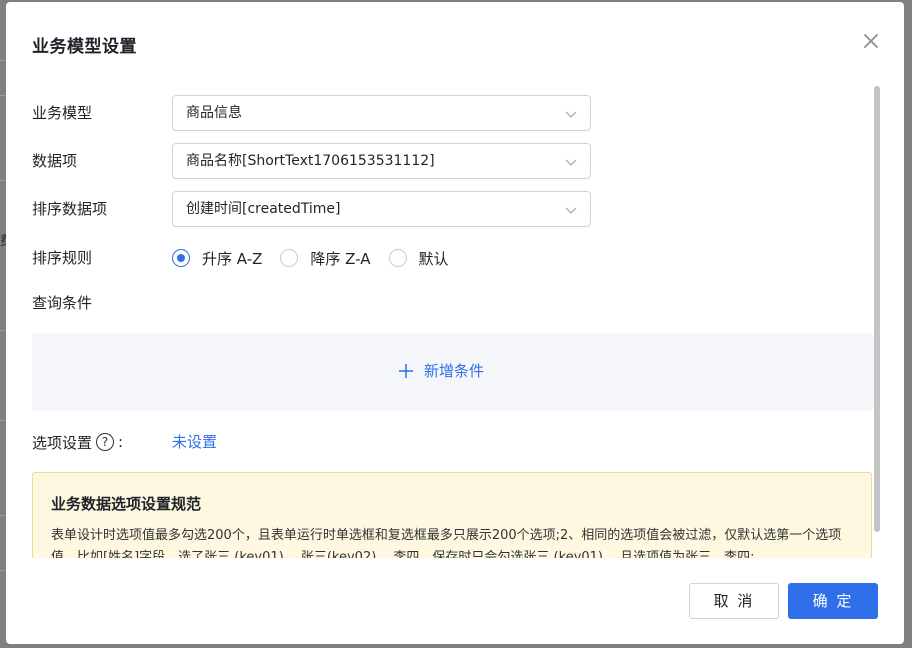 The height and width of the screenshot is (648, 912). I want to click on scrollbar-thumb, so click(877, 309).